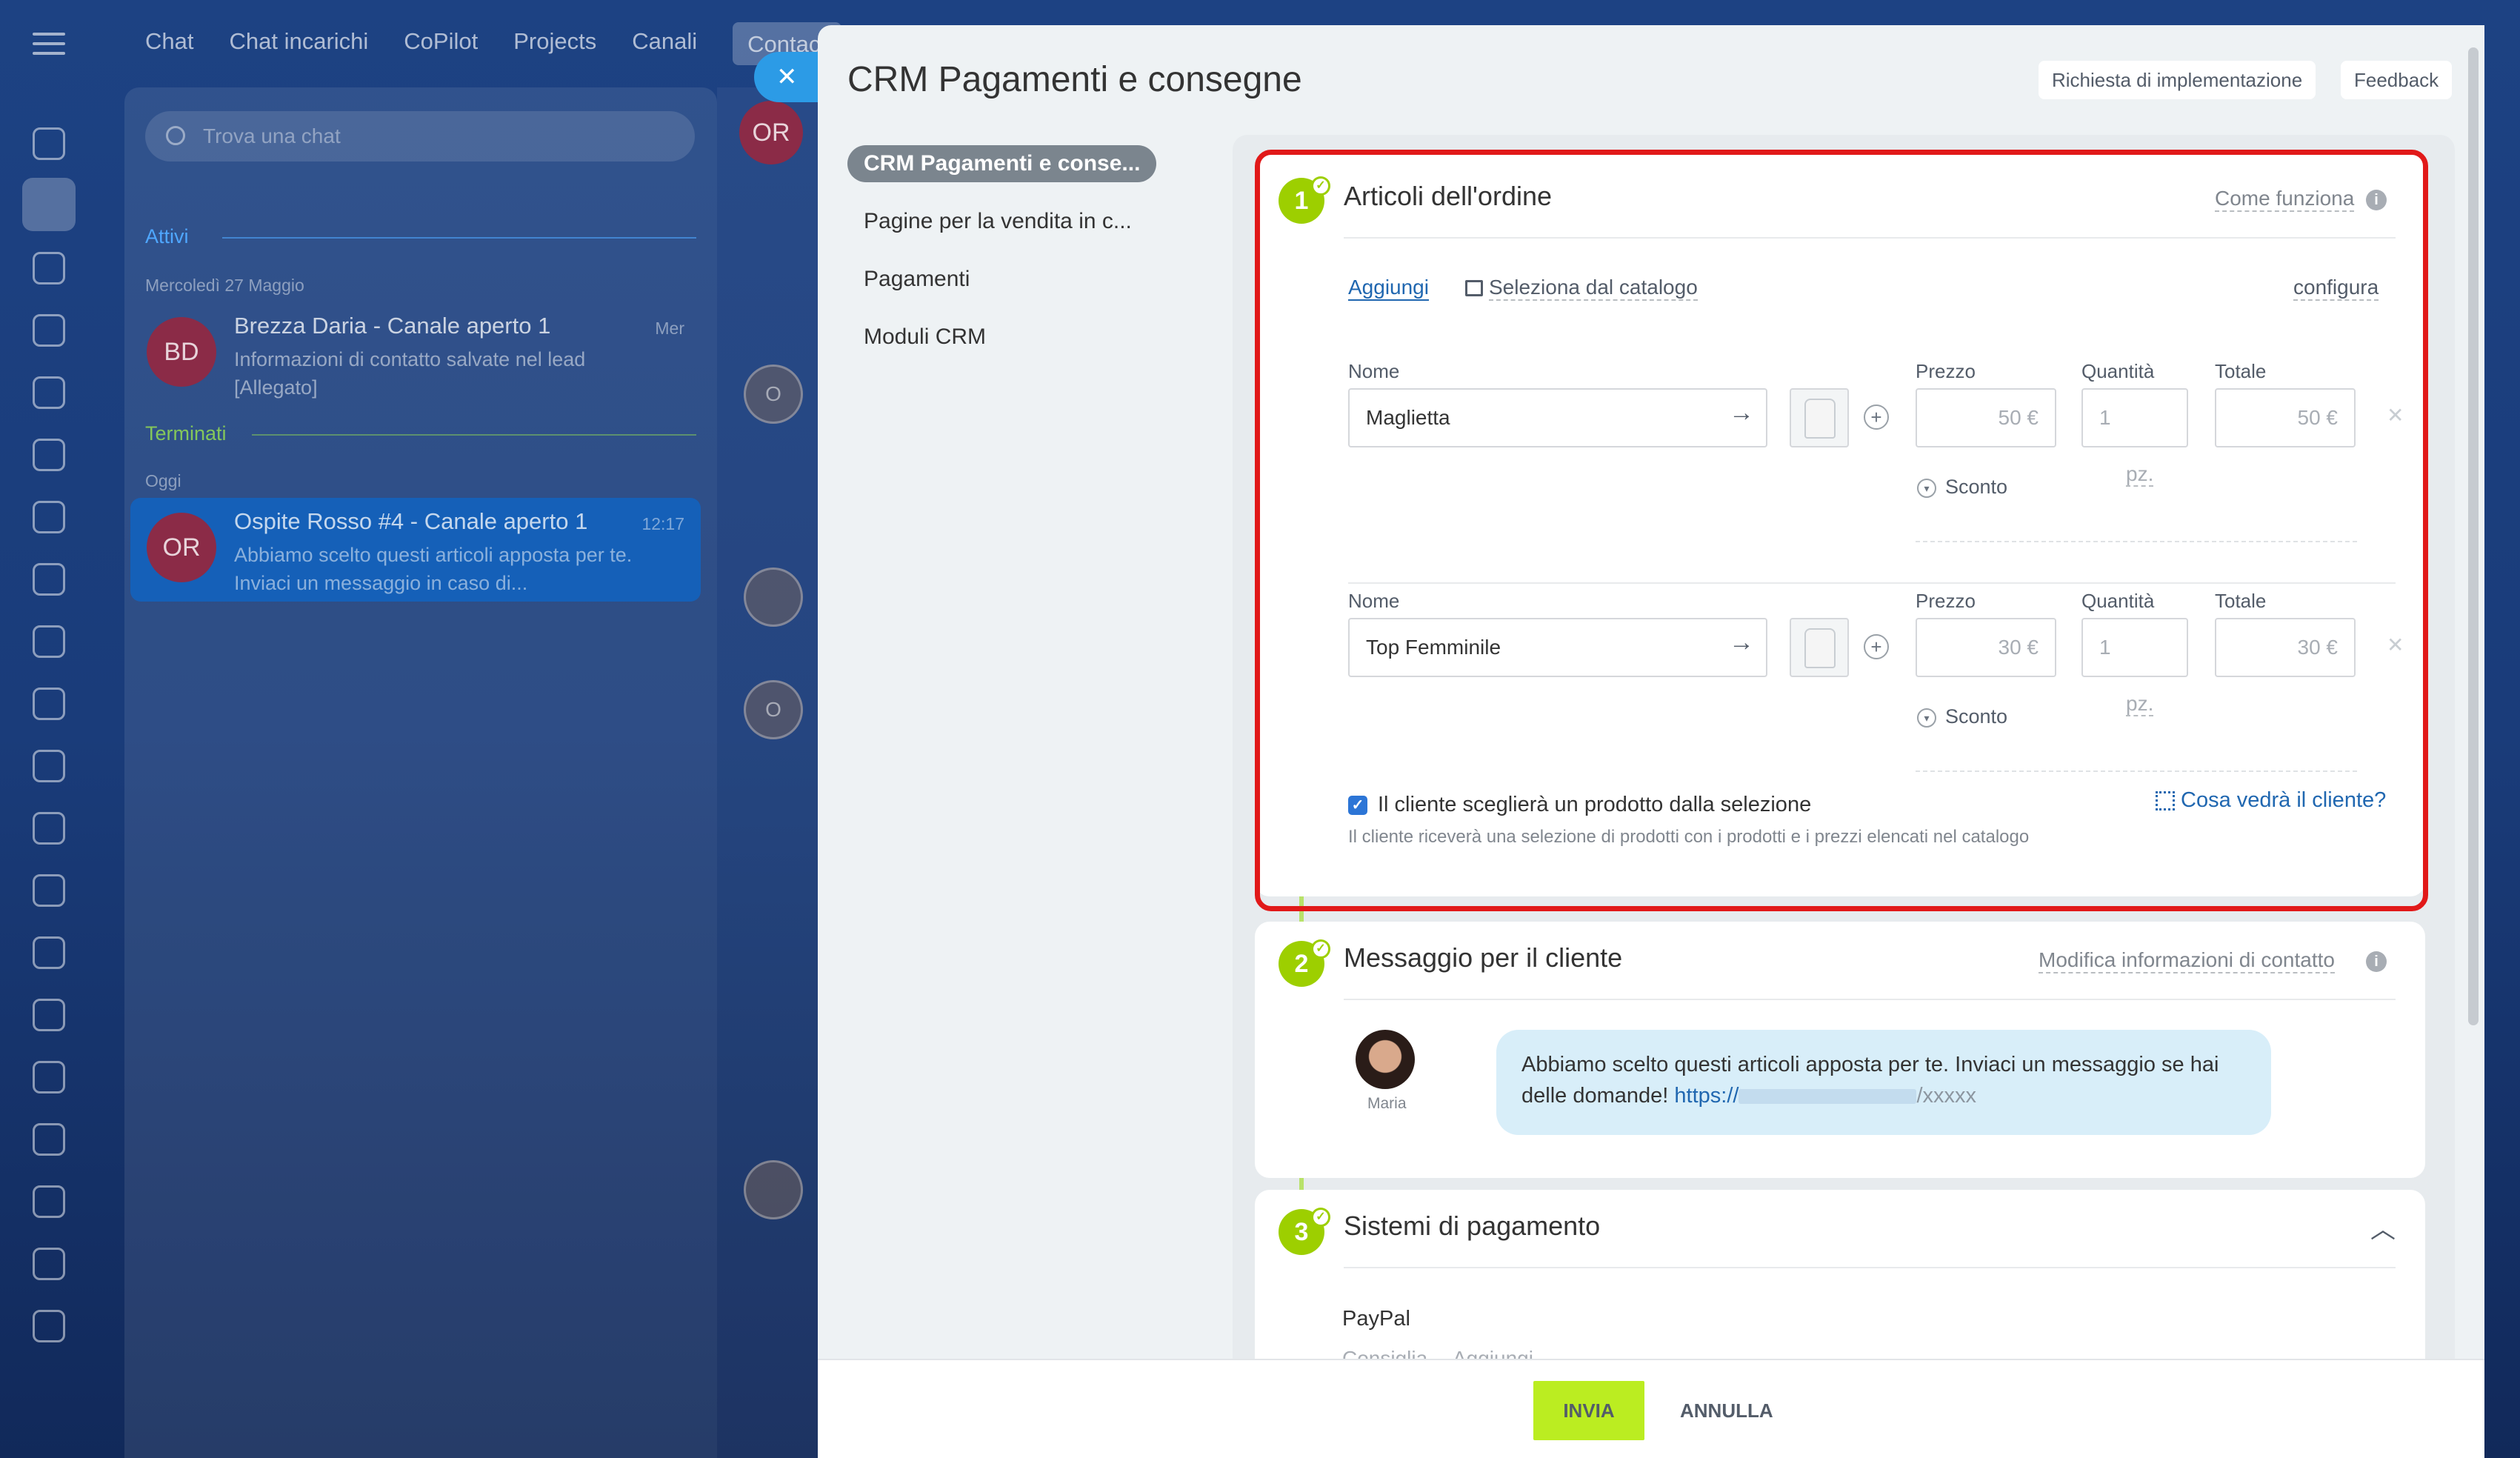  I want to click on edit-contact-info-link: Modifica informazioni di contatto, so click(2187, 960).